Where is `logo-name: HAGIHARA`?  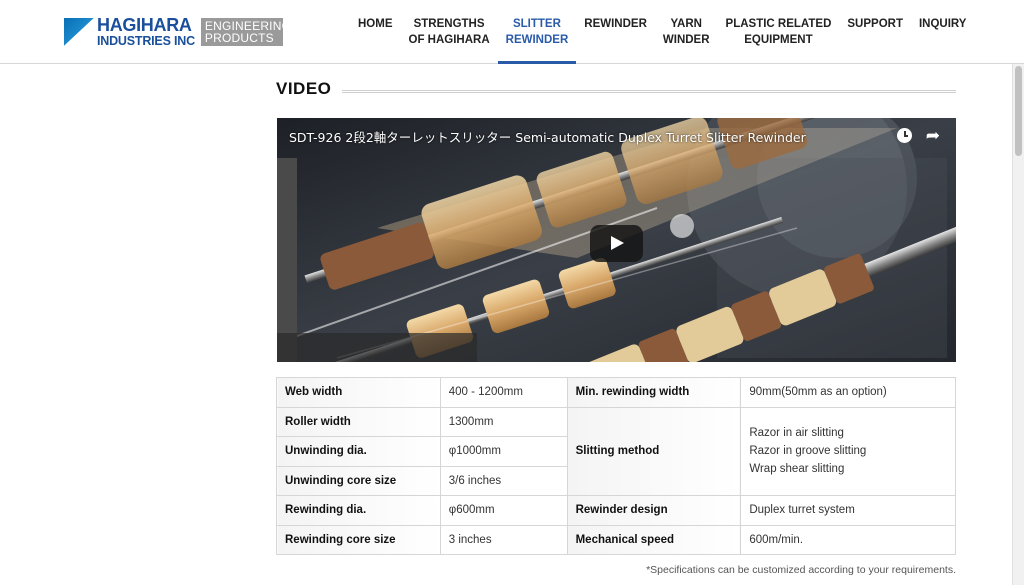 logo-name: HAGIHARA is located at coordinates (144, 25).